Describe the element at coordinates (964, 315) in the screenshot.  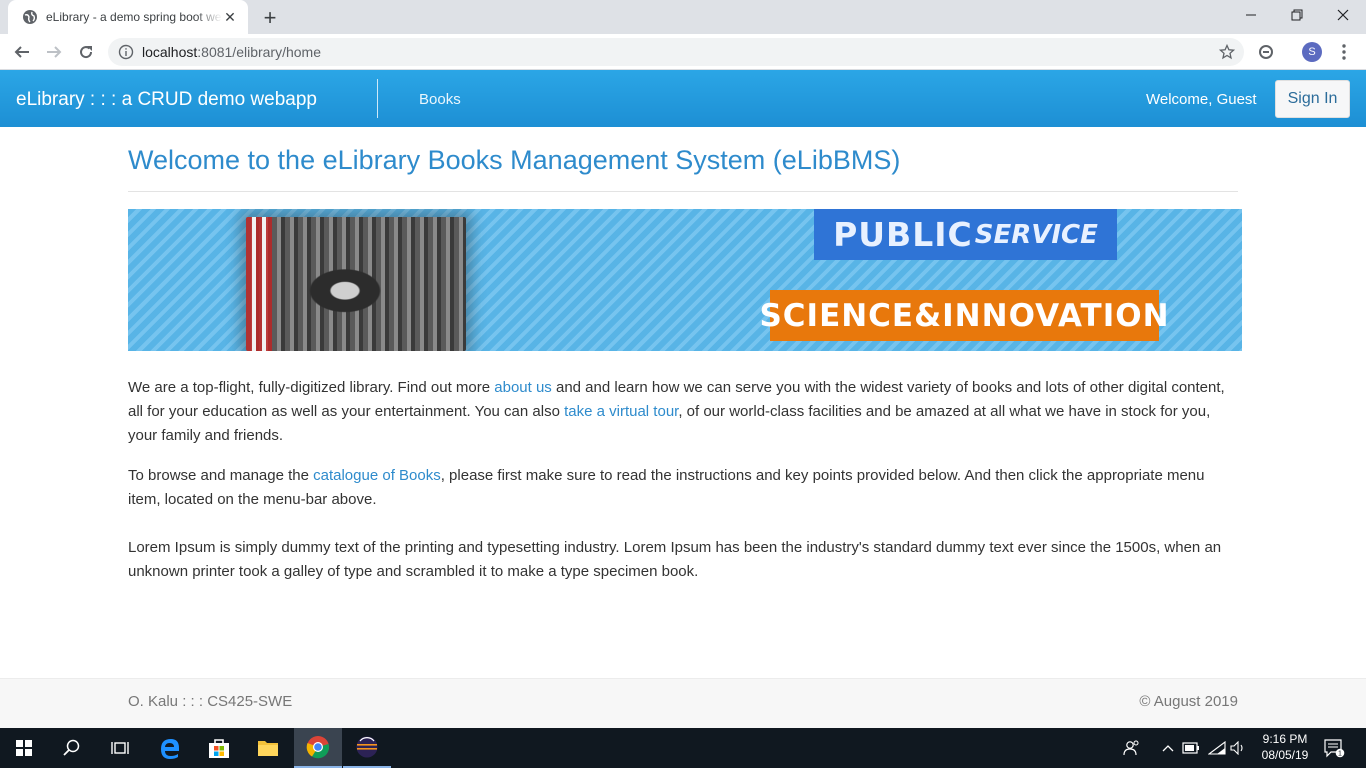
I see `banner-science-innovation: SCIENCE&INNOVATION` at that location.